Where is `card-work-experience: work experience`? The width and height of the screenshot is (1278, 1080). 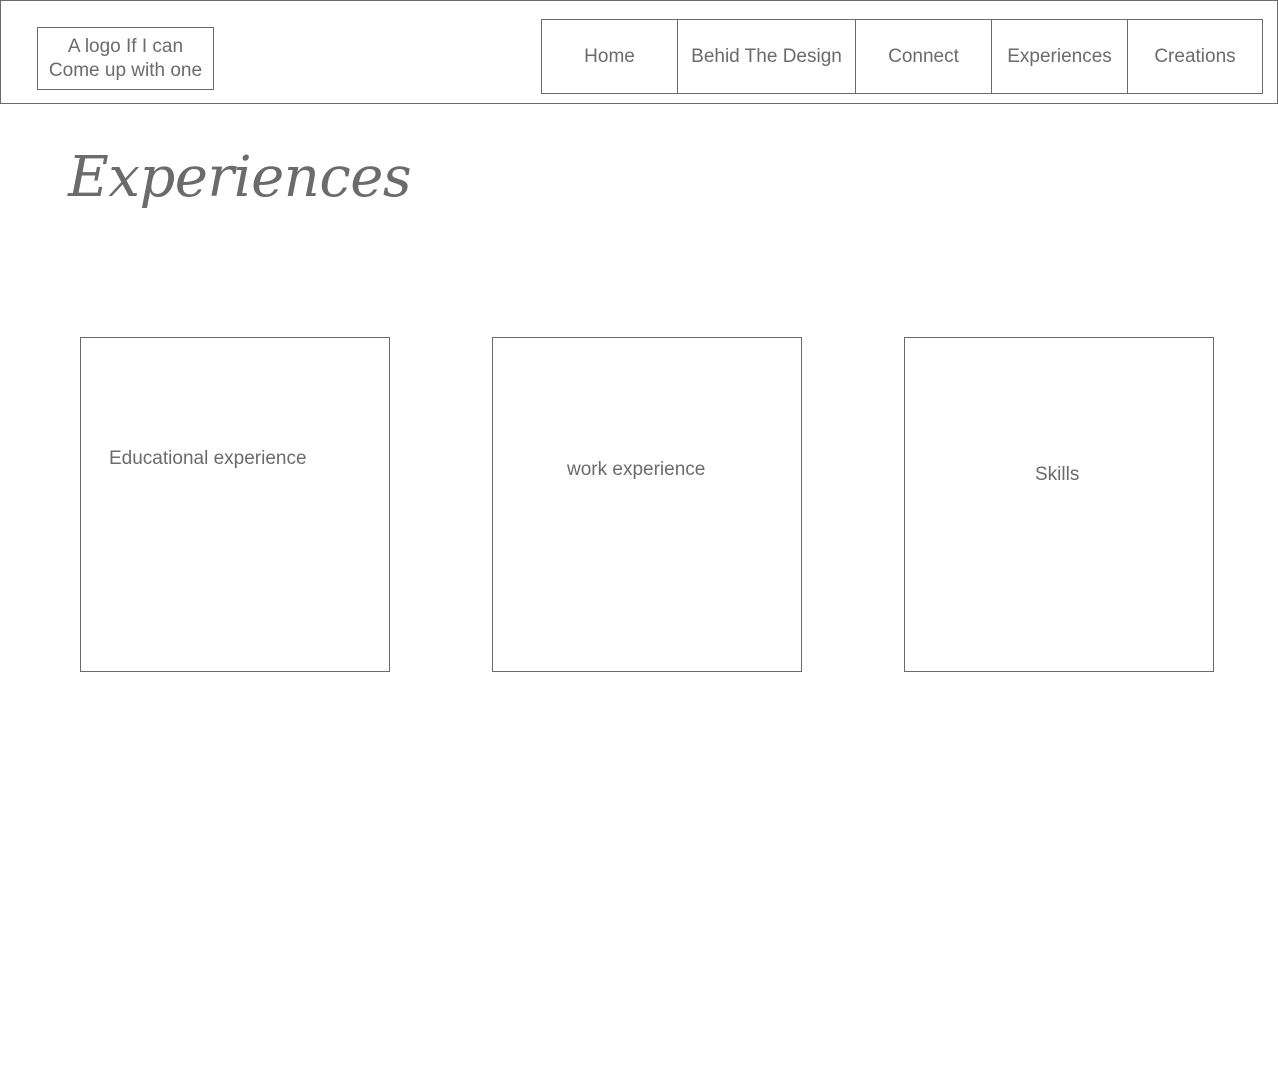
card-work-experience: work experience is located at coordinates (647, 504).